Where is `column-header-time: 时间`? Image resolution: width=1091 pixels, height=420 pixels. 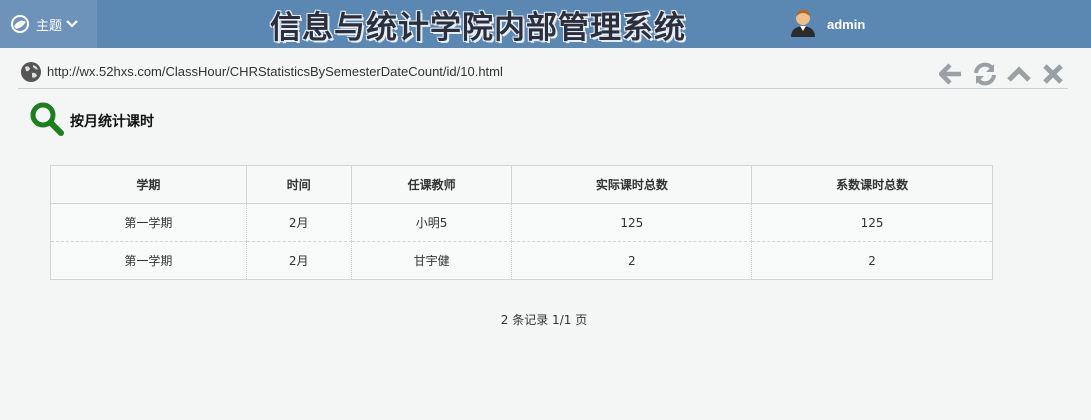
column-header-time: 时间 is located at coordinates (298, 184).